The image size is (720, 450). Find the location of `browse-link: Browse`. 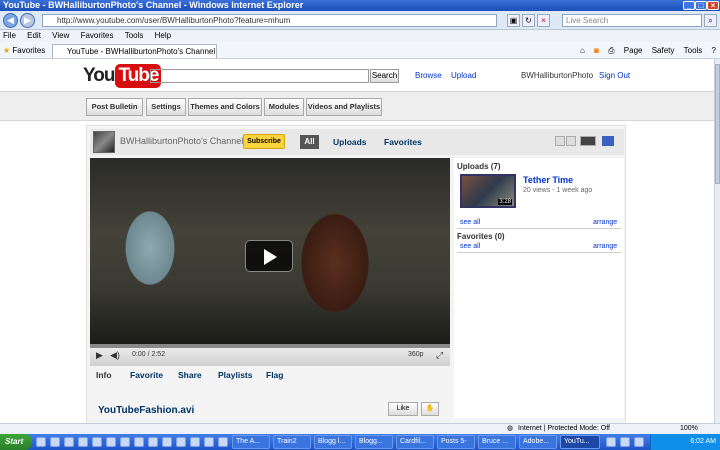

browse-link: Browse is located at coordinates (428, 75).